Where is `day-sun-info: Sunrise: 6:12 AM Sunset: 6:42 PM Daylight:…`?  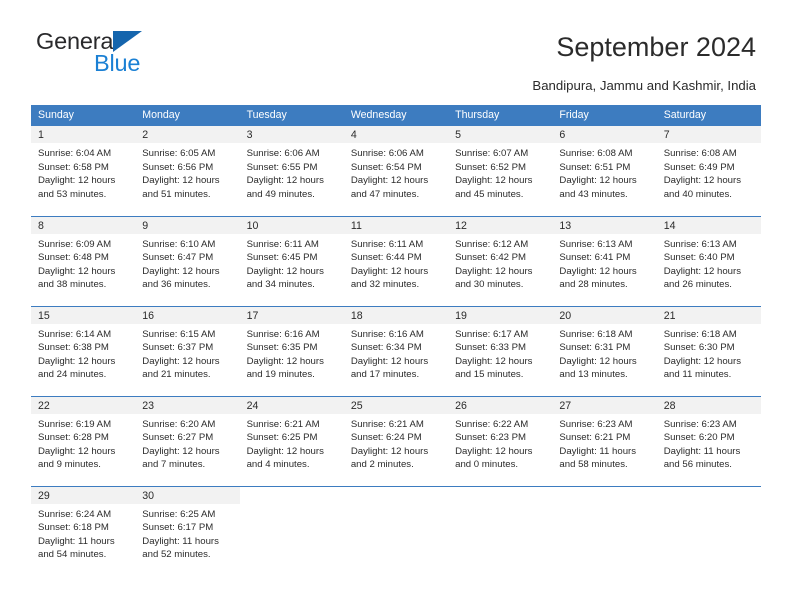 day-sun-info: Sunrise: 6:12 AM Sunset: 6:42 PM Daylight:… is located at coordinates (500, 263).